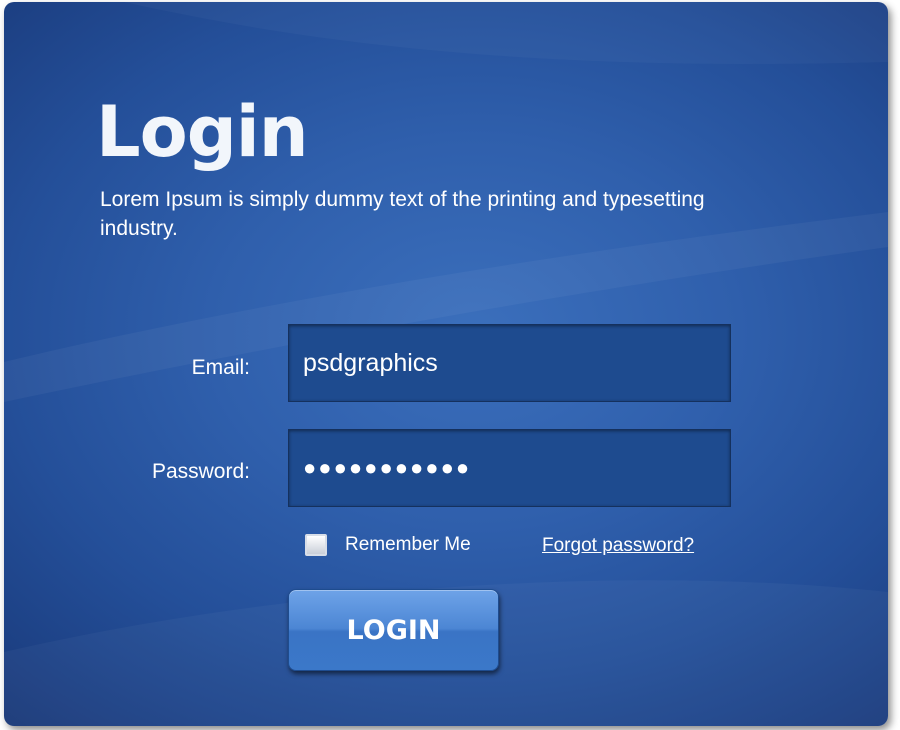  I want to click on password-label: Password:, so click(200, 471).